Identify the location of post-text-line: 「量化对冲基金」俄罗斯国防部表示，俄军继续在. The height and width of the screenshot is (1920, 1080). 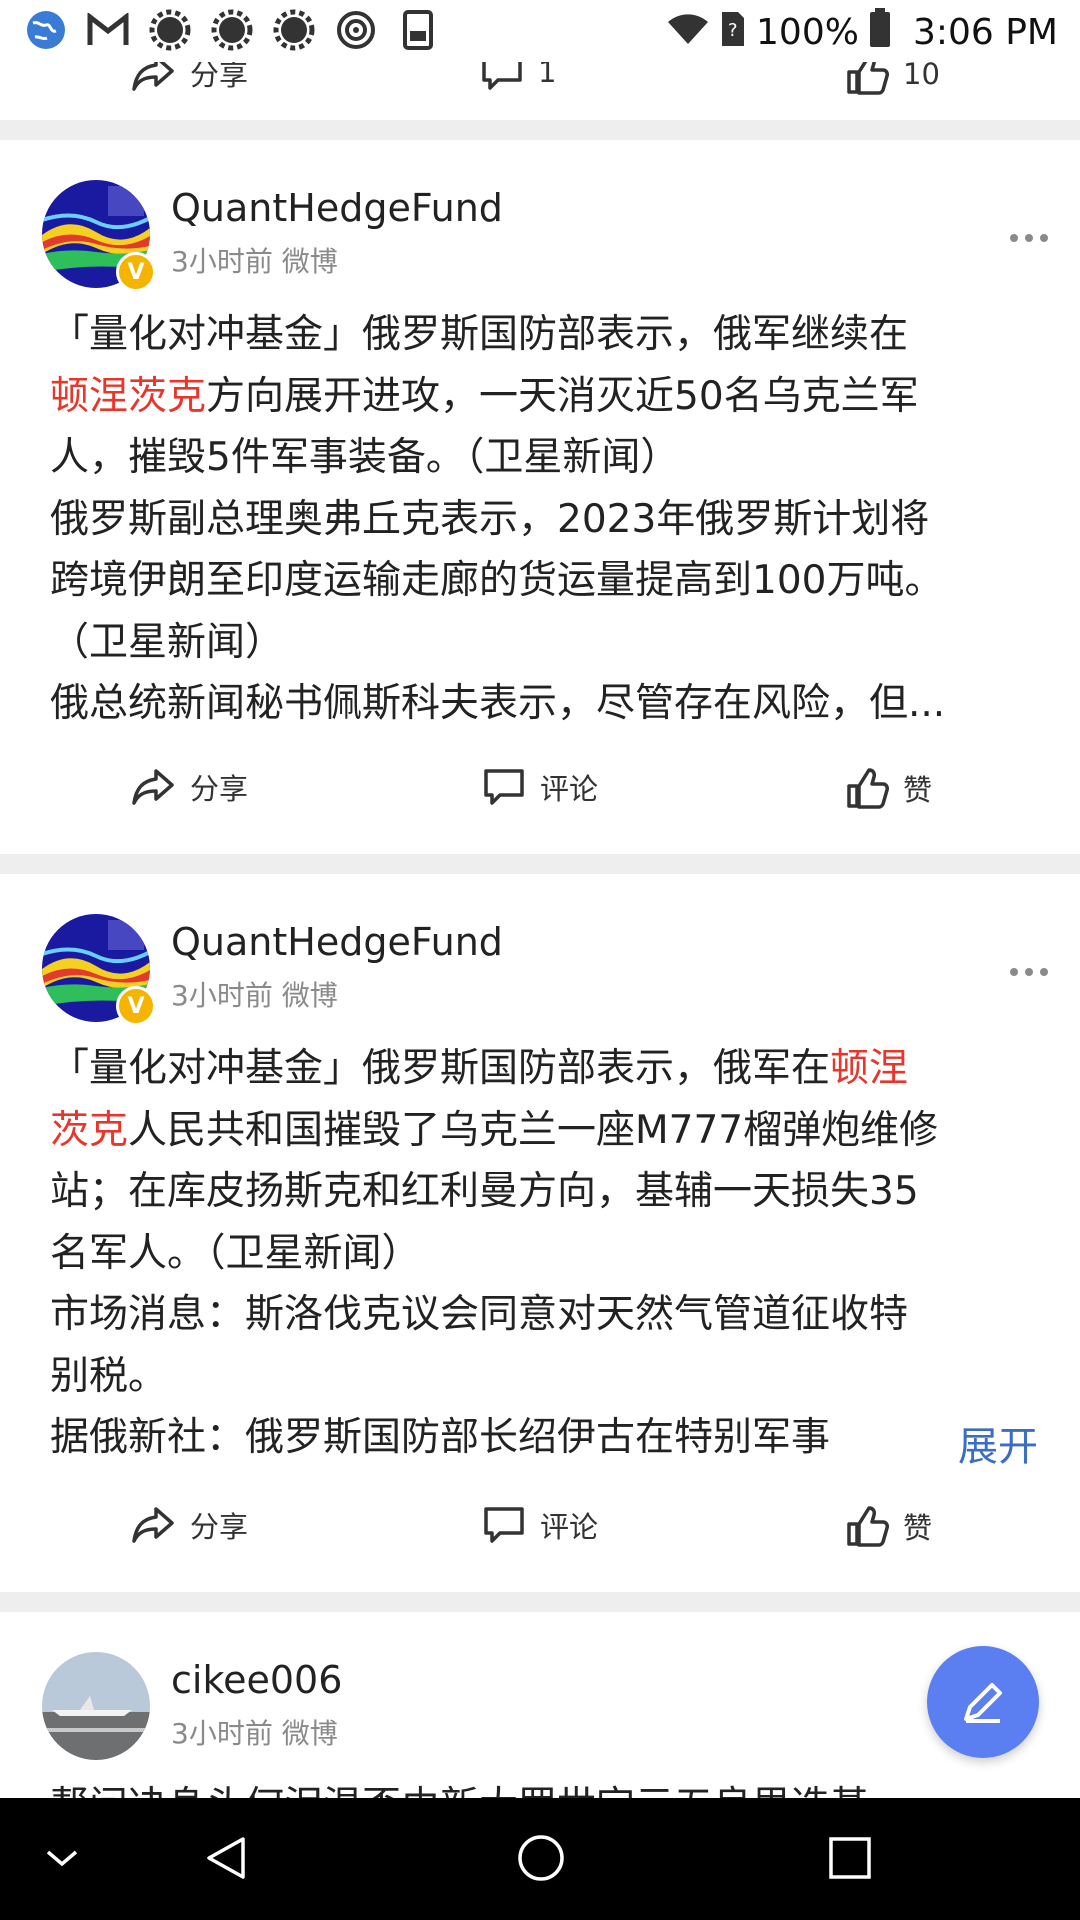
(479, 334).